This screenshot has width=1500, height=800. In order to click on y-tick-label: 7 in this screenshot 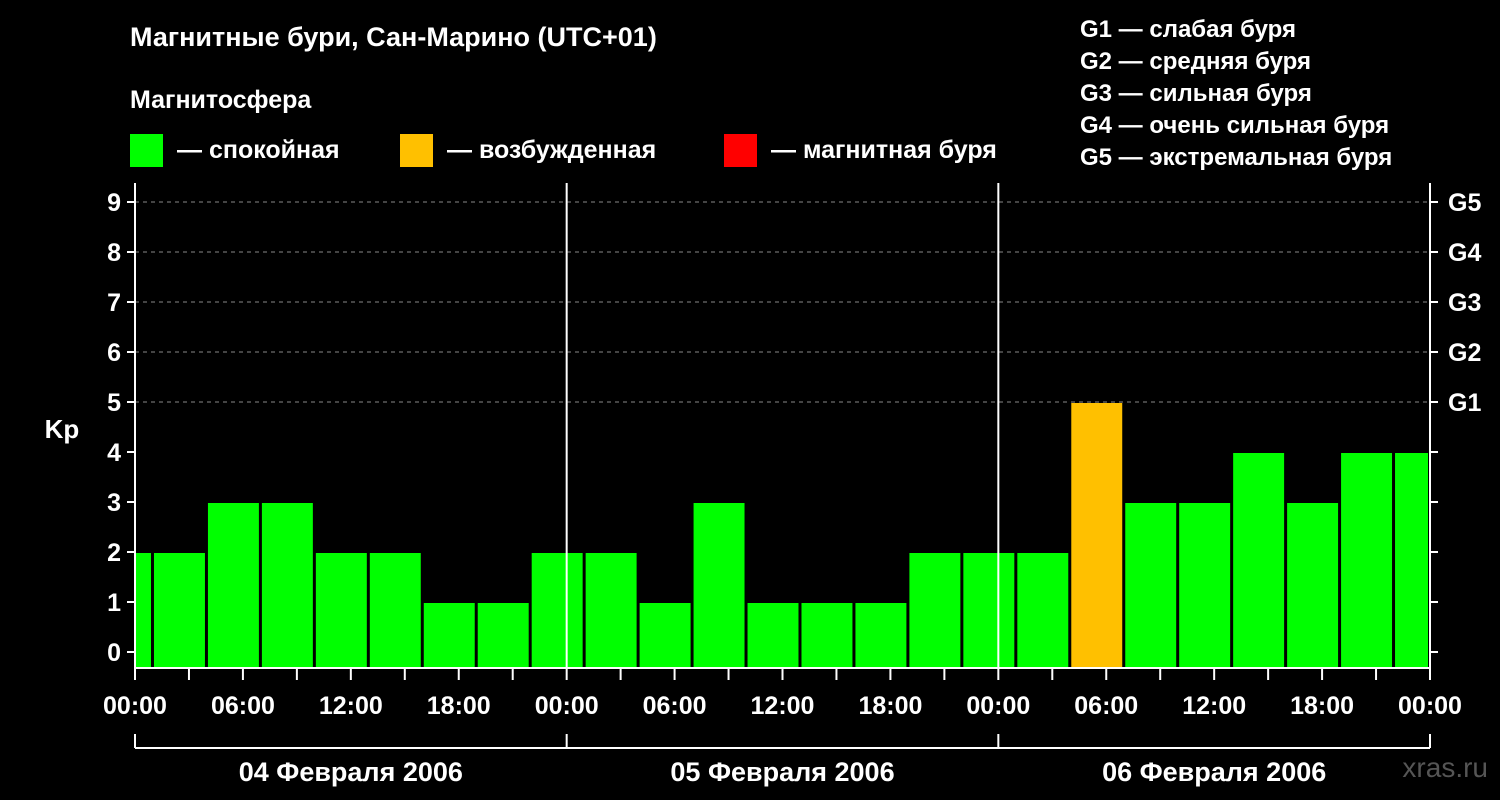, I will do `click(114, 303)`.